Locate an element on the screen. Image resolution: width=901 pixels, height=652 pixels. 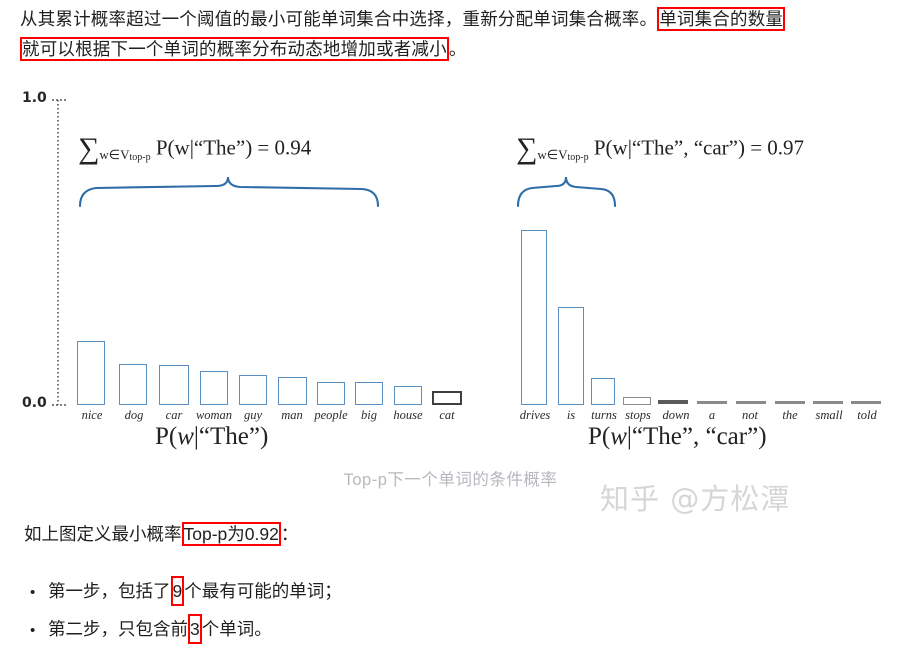
tick-label-the: the is located at coordinates (790, 415).